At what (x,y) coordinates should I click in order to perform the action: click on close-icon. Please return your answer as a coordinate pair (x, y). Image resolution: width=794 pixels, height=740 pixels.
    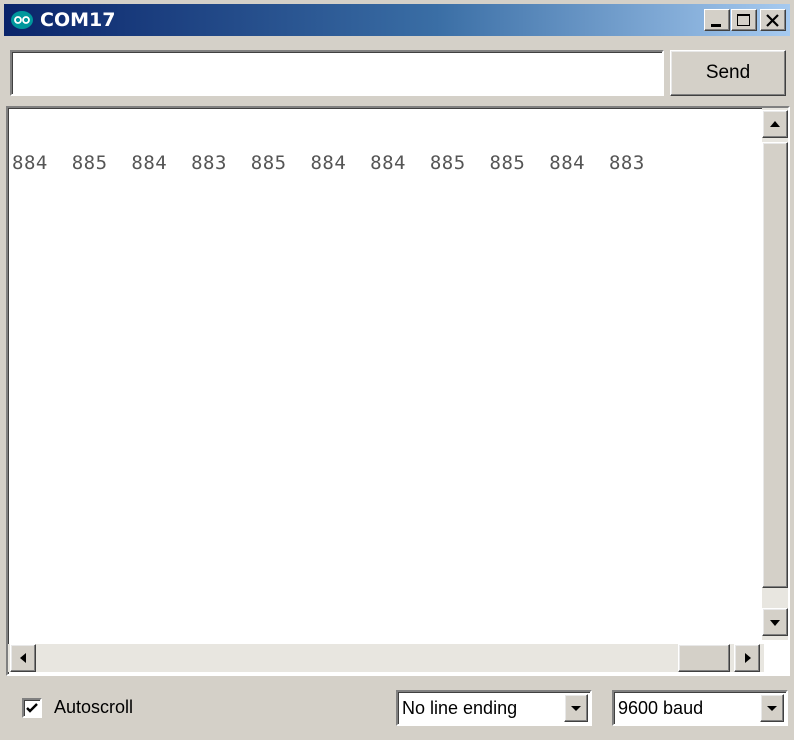
    Looking at the image, I should click on (772, 20).